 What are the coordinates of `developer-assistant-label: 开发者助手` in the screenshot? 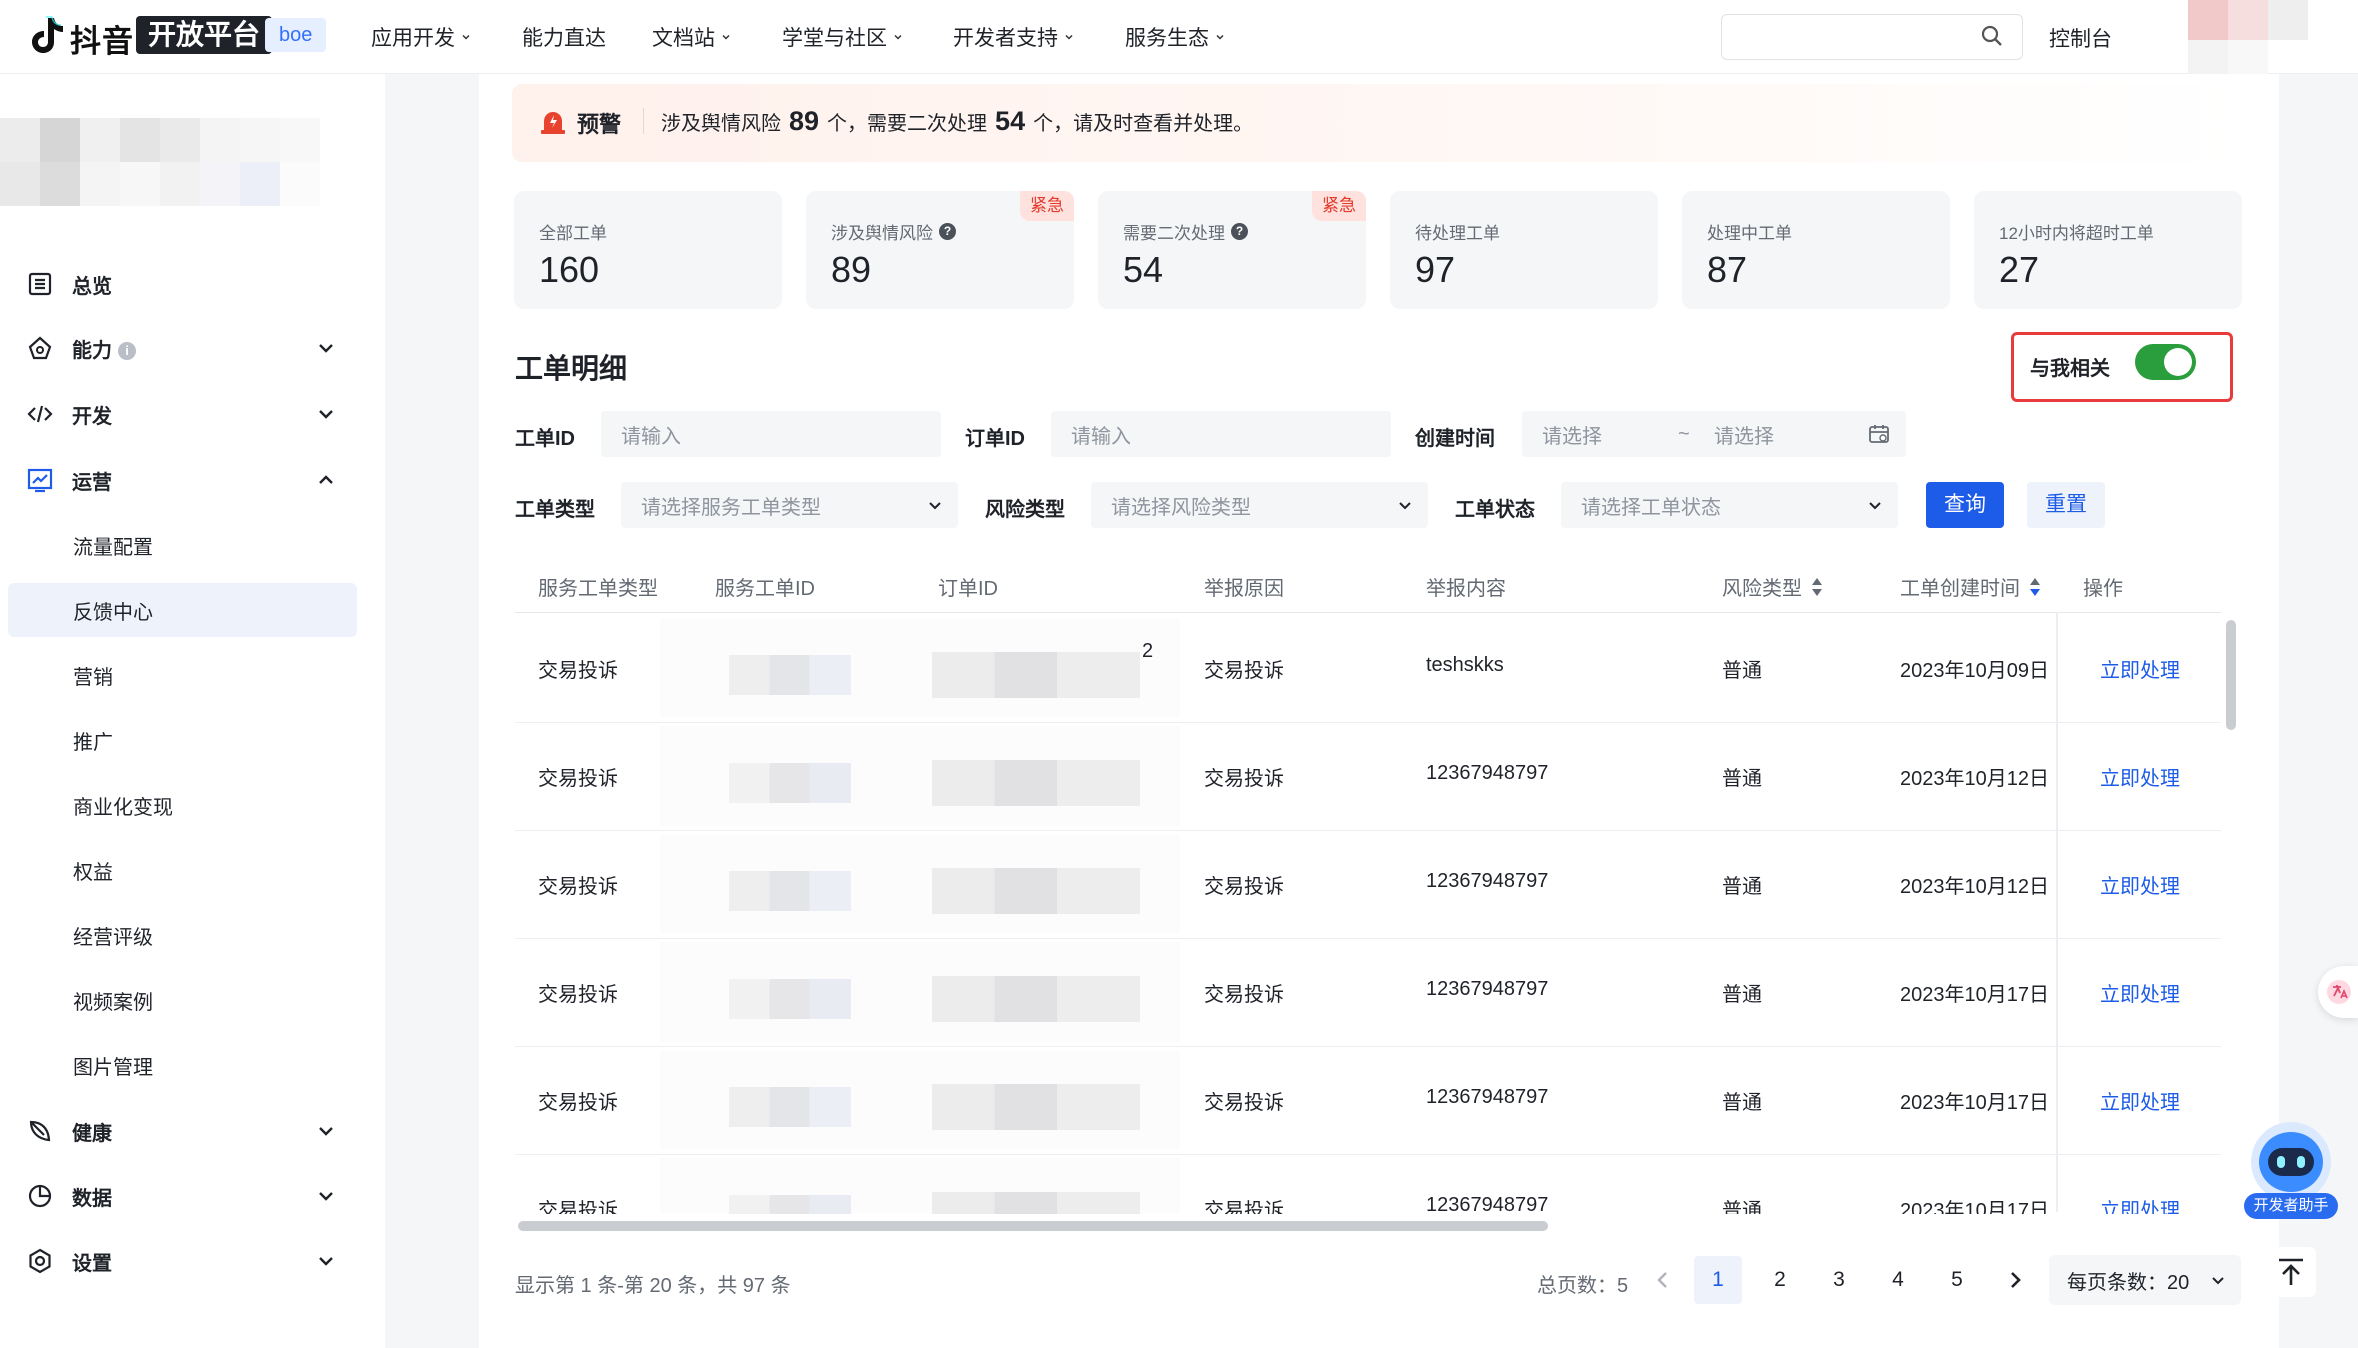 It's located at (2291, 1206).